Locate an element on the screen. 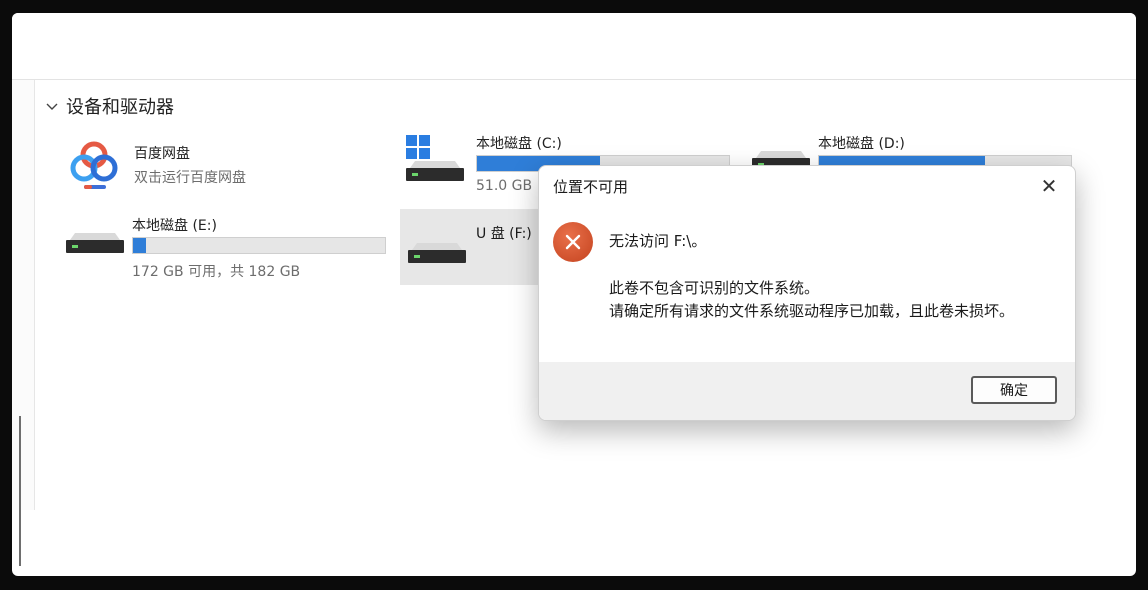 The width and height of the screenshot is (1148, 590). drive-tile-baidu: 百度网盘 双击运行百度网盘 is located at coordinates (210, 166).